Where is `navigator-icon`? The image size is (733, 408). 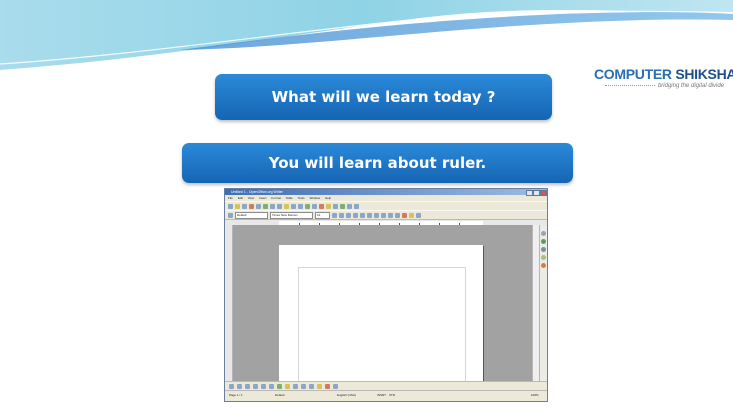
navigator-icon is located at coordinates (335, 206).